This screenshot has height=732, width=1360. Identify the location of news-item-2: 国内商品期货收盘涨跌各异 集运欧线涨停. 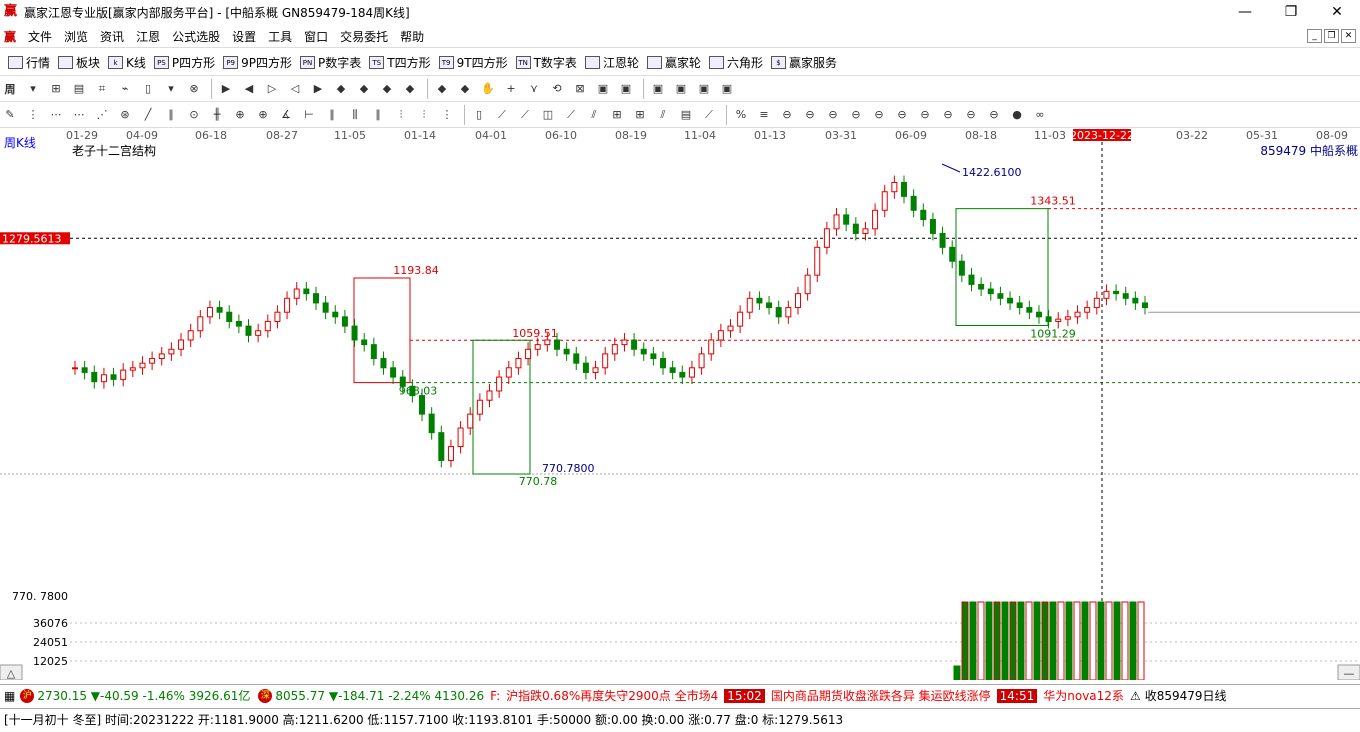
(881, 695).